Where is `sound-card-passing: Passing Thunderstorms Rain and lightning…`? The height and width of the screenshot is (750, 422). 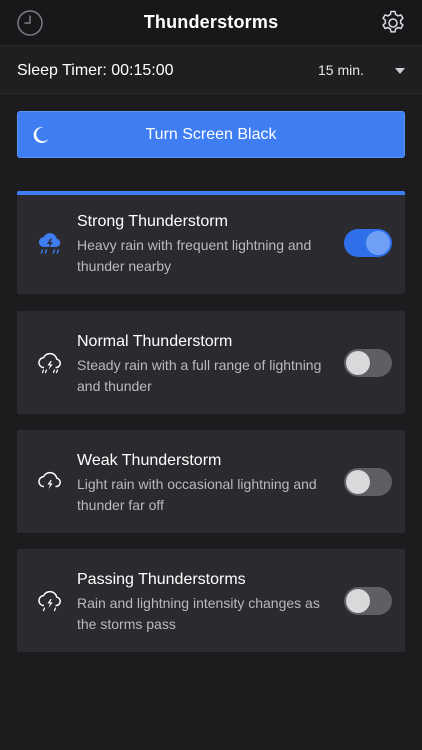 sound-card-passing: Passing Thunderstorms Rain and lightning… is located at coordinates (211, 600).